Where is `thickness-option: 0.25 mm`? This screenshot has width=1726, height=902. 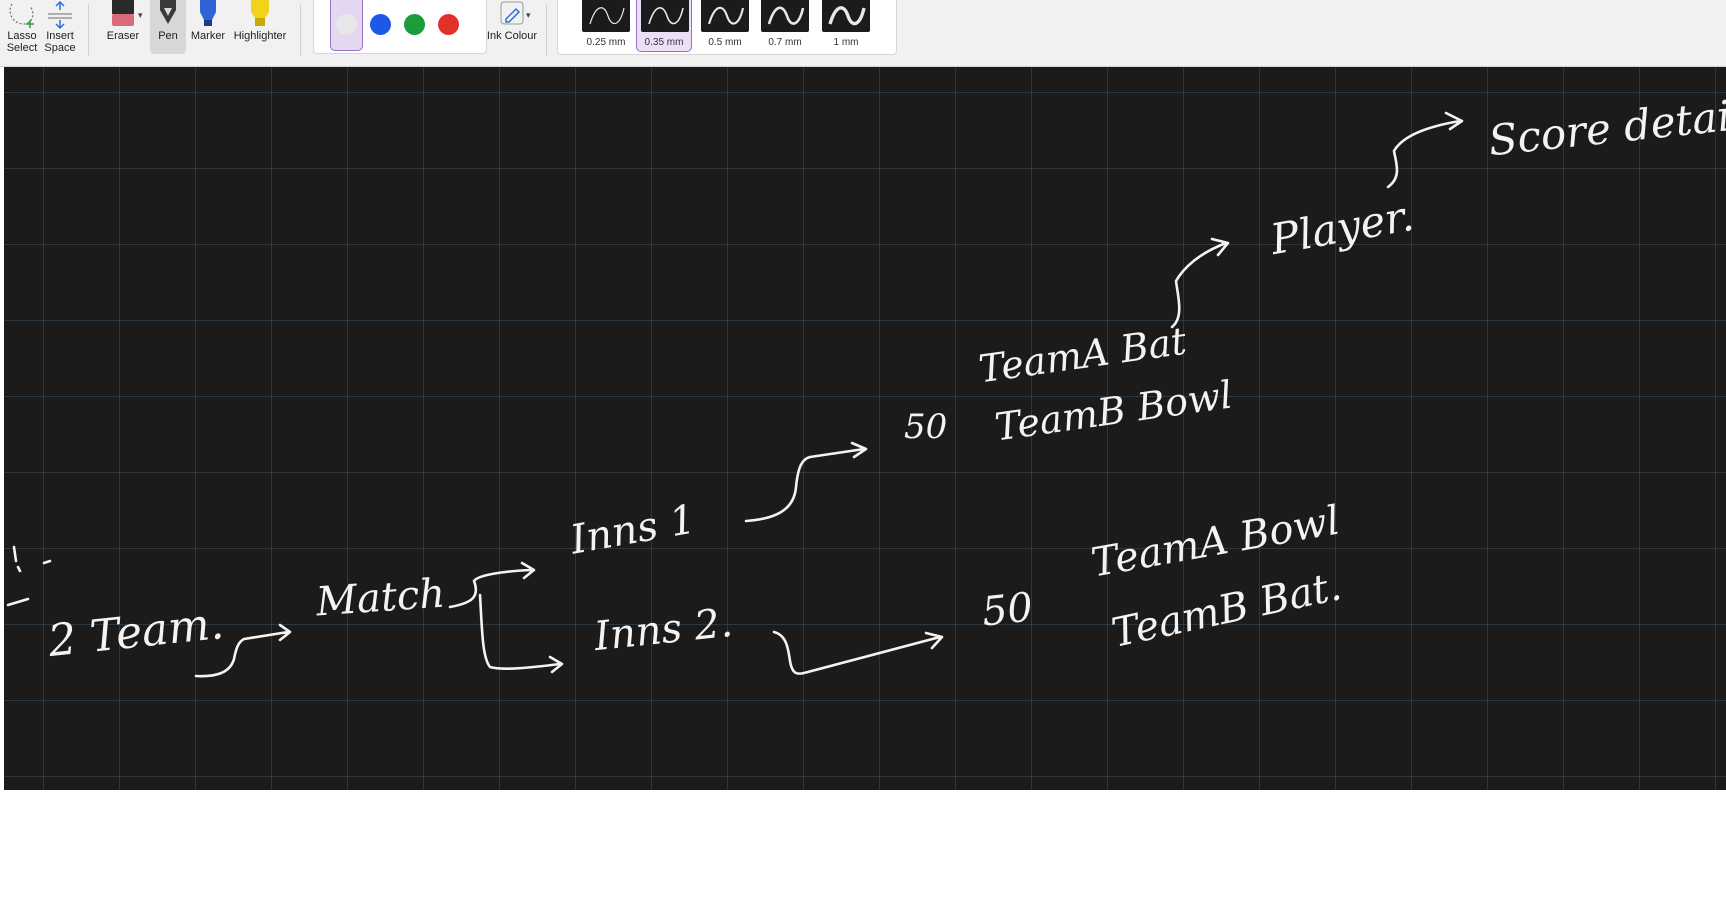 thickness-option: 0.25 mm is located at coordinates (606, 26).